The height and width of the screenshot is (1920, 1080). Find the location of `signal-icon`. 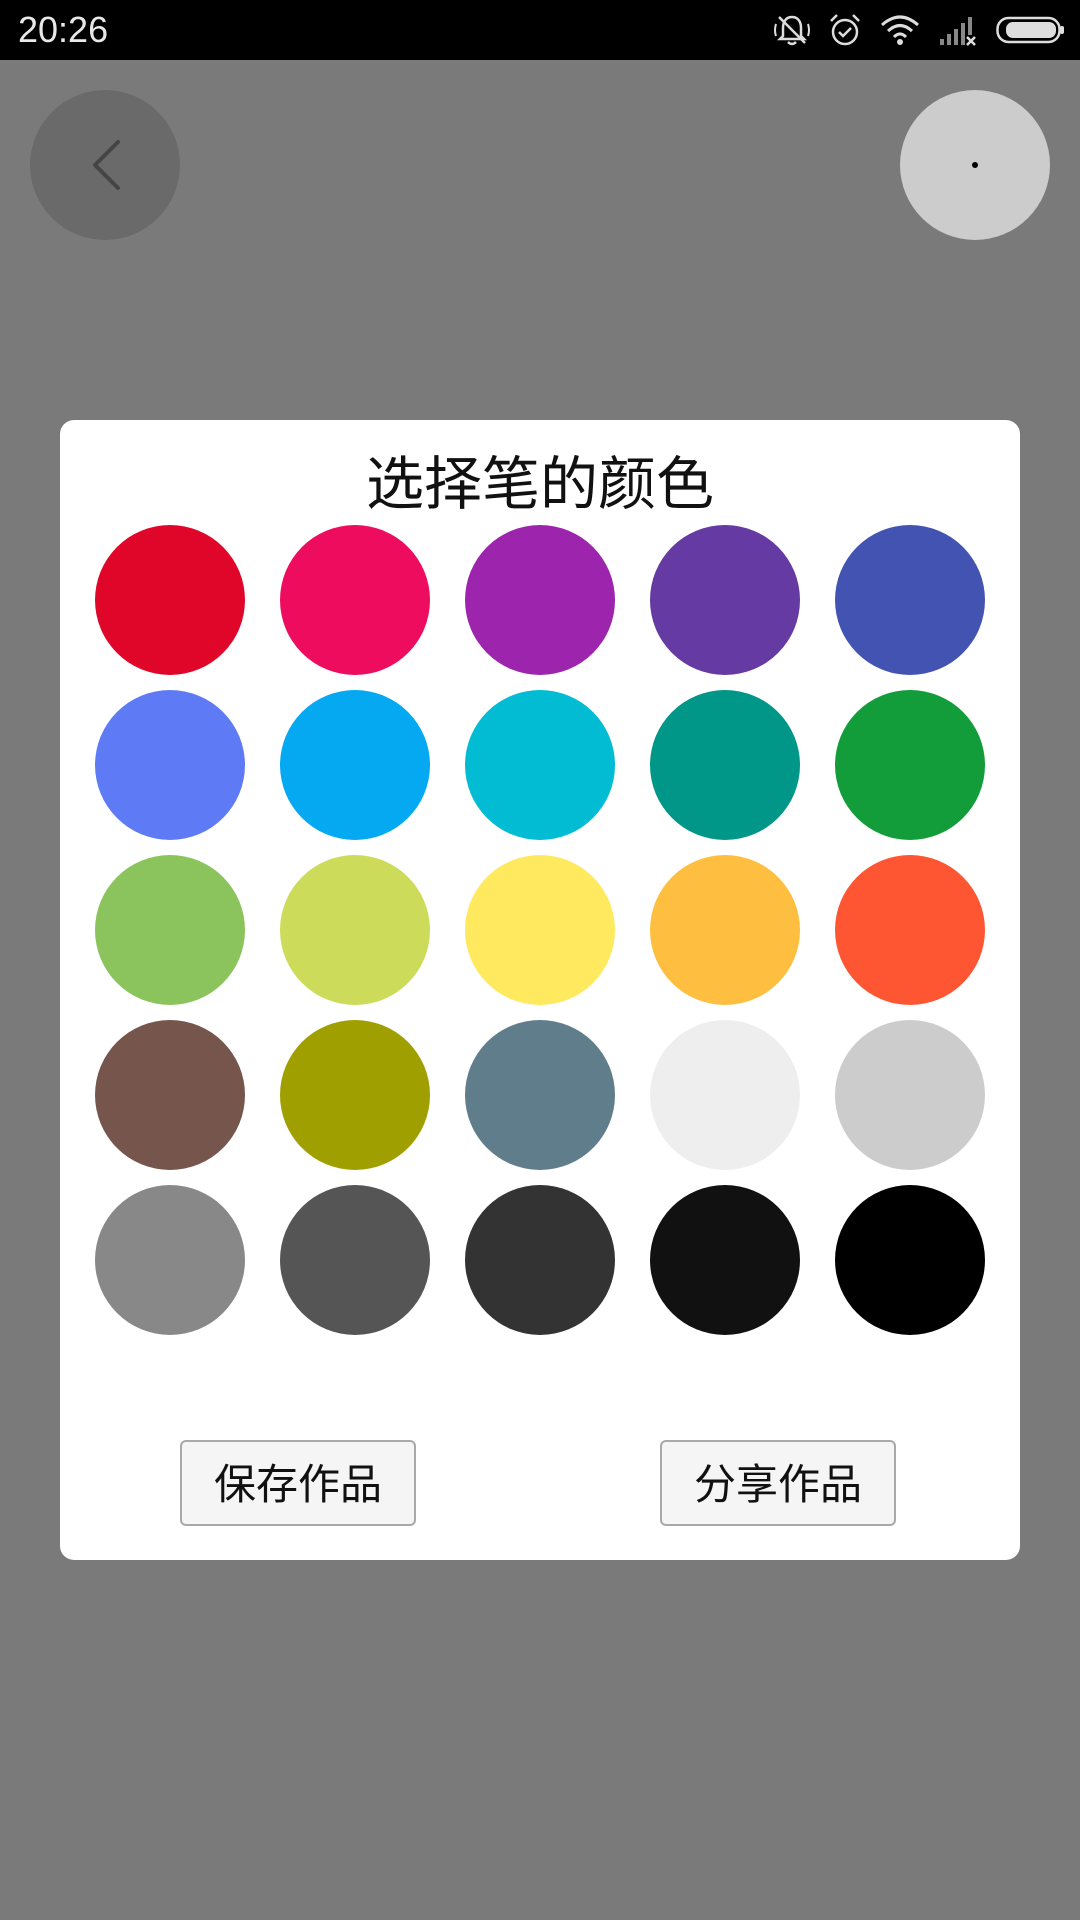

signal-icon is located at coordinates (958, 30).